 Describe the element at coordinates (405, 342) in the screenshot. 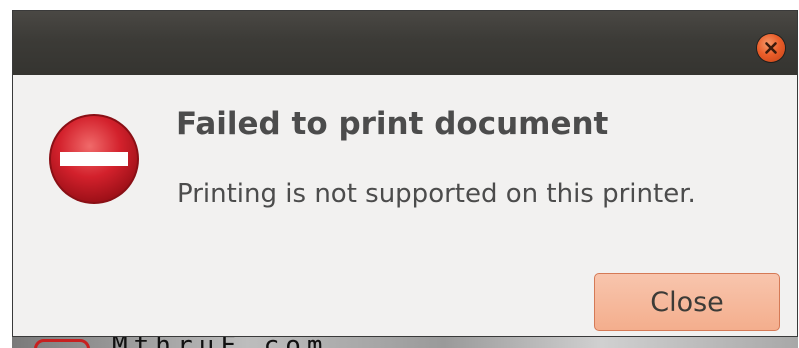

I see `background-window-fragment: MthruF.com` at that location.